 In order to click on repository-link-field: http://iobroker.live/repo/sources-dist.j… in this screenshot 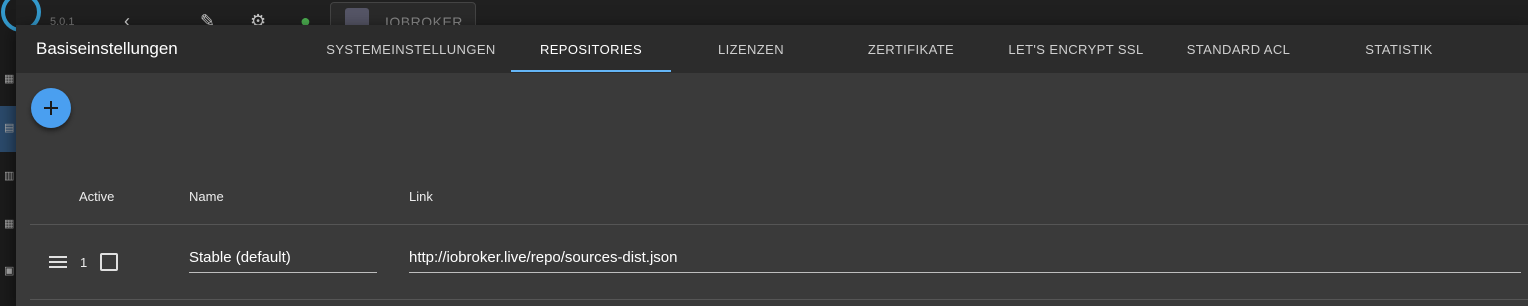, I will do `click(965, 259)`.